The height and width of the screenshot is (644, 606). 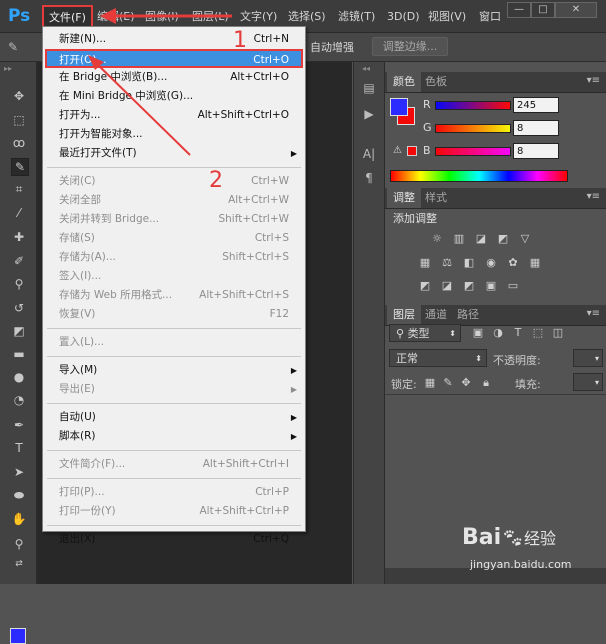 What do you see at coordinates (240, 40) in the screenshot?
I see `annotation-step-1: 1` at bounding box center [240, 40].